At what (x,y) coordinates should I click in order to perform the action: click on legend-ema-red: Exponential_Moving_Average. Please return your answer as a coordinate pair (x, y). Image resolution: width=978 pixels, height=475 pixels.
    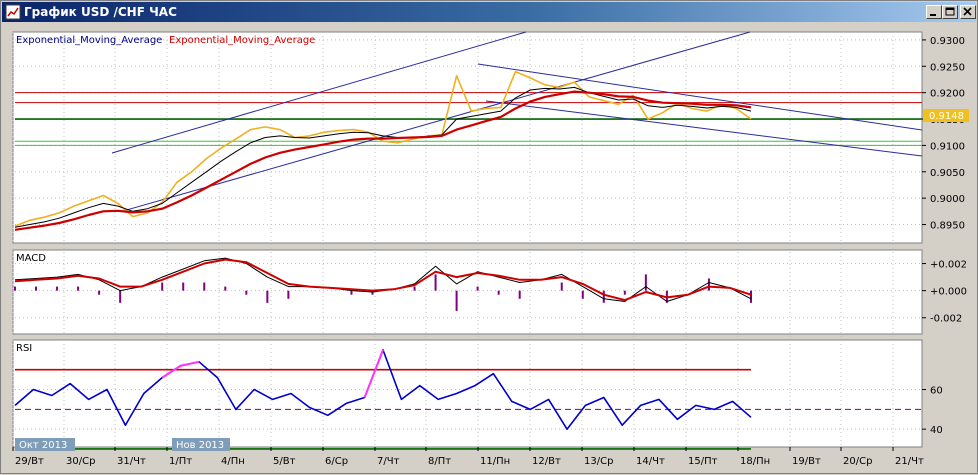
    Looking at the image, I should click on (242, 40).